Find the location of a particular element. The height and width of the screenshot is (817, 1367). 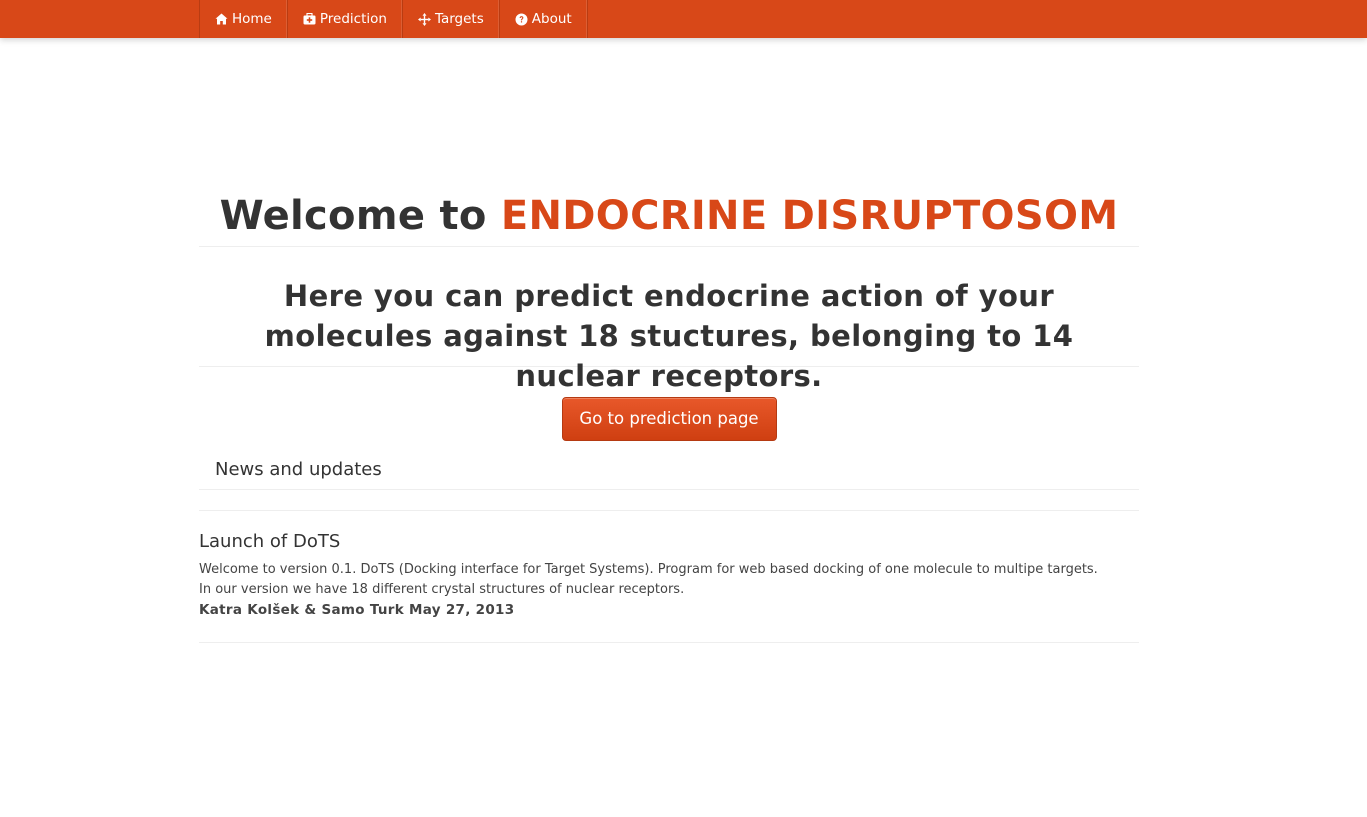

nav-item-home: Home is located at coordinates (244, 19).